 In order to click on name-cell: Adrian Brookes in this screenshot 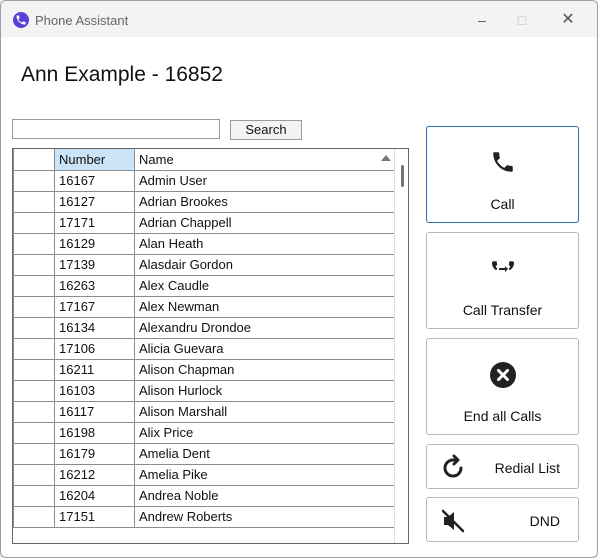, I will do `click(264, 201)`.